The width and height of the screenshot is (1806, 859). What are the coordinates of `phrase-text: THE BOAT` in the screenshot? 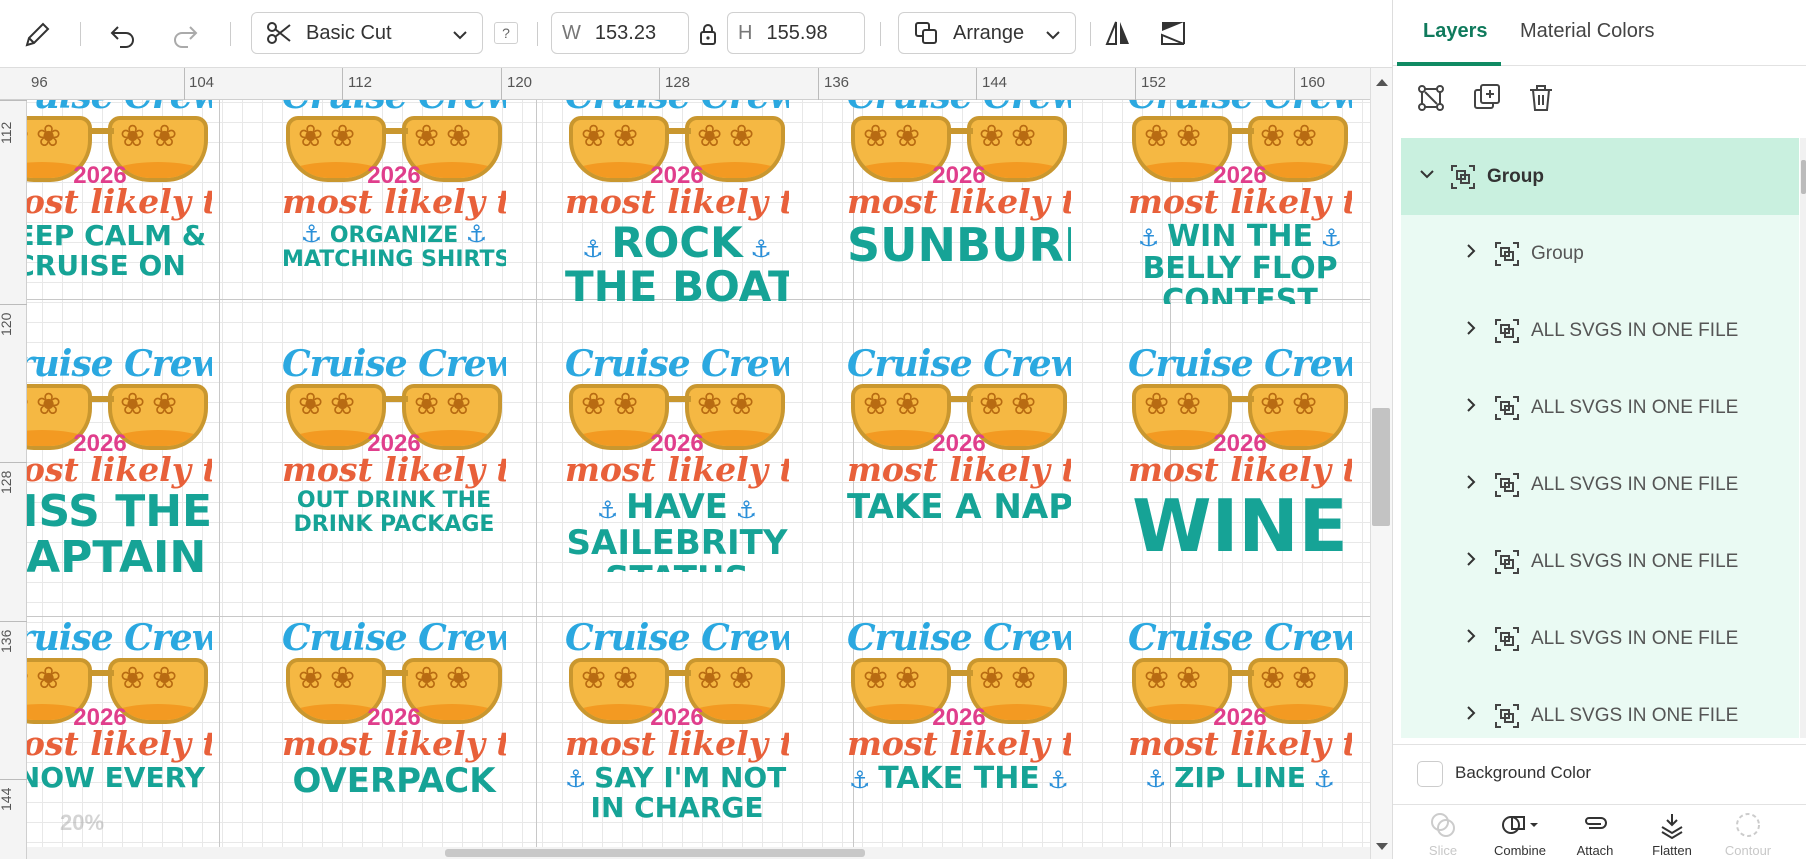 It's located at (677, 285).